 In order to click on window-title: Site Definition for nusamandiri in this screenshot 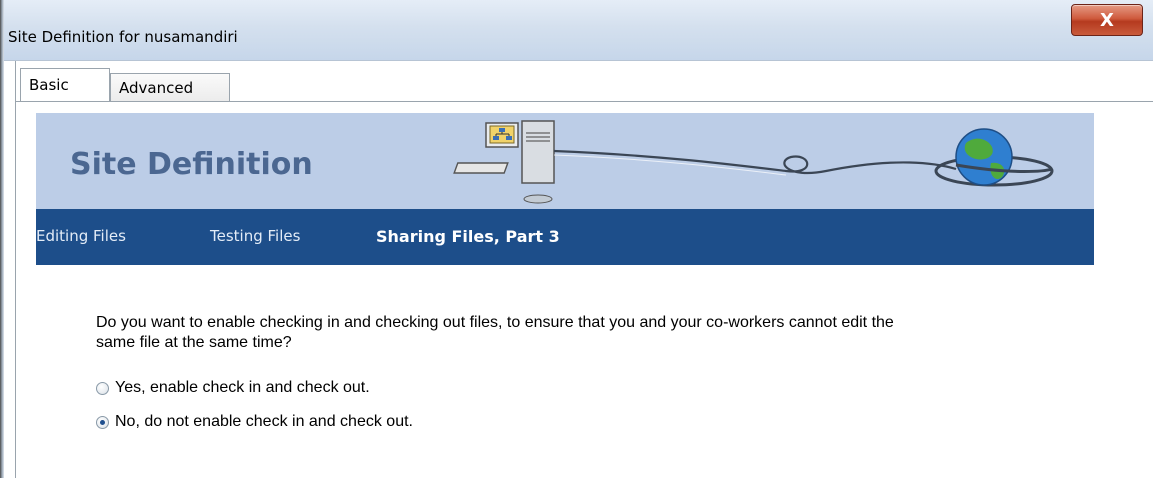, I will do `click(123, 37)`.